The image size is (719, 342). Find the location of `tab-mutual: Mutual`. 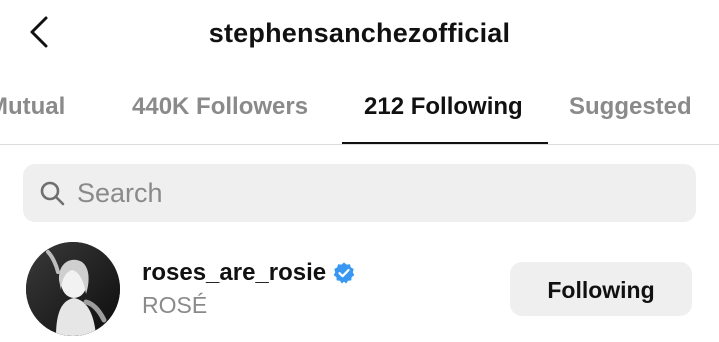

tab-mutual: Mutual is located at coordinates (32, 116).